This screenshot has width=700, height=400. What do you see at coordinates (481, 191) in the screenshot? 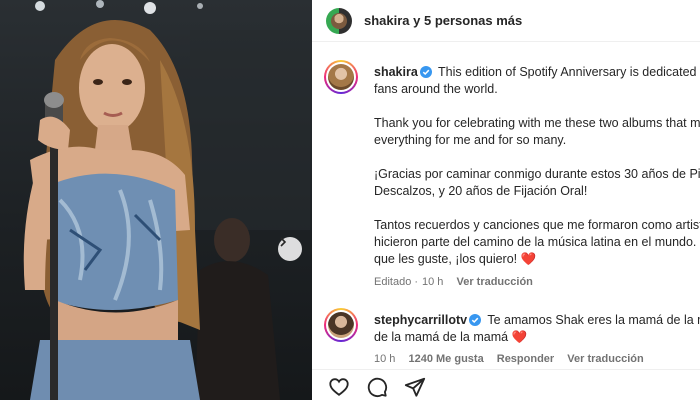
I see `caption-line: Descalzos, y 20 años de Fijación Oral!` at bounding box center [481, 191].